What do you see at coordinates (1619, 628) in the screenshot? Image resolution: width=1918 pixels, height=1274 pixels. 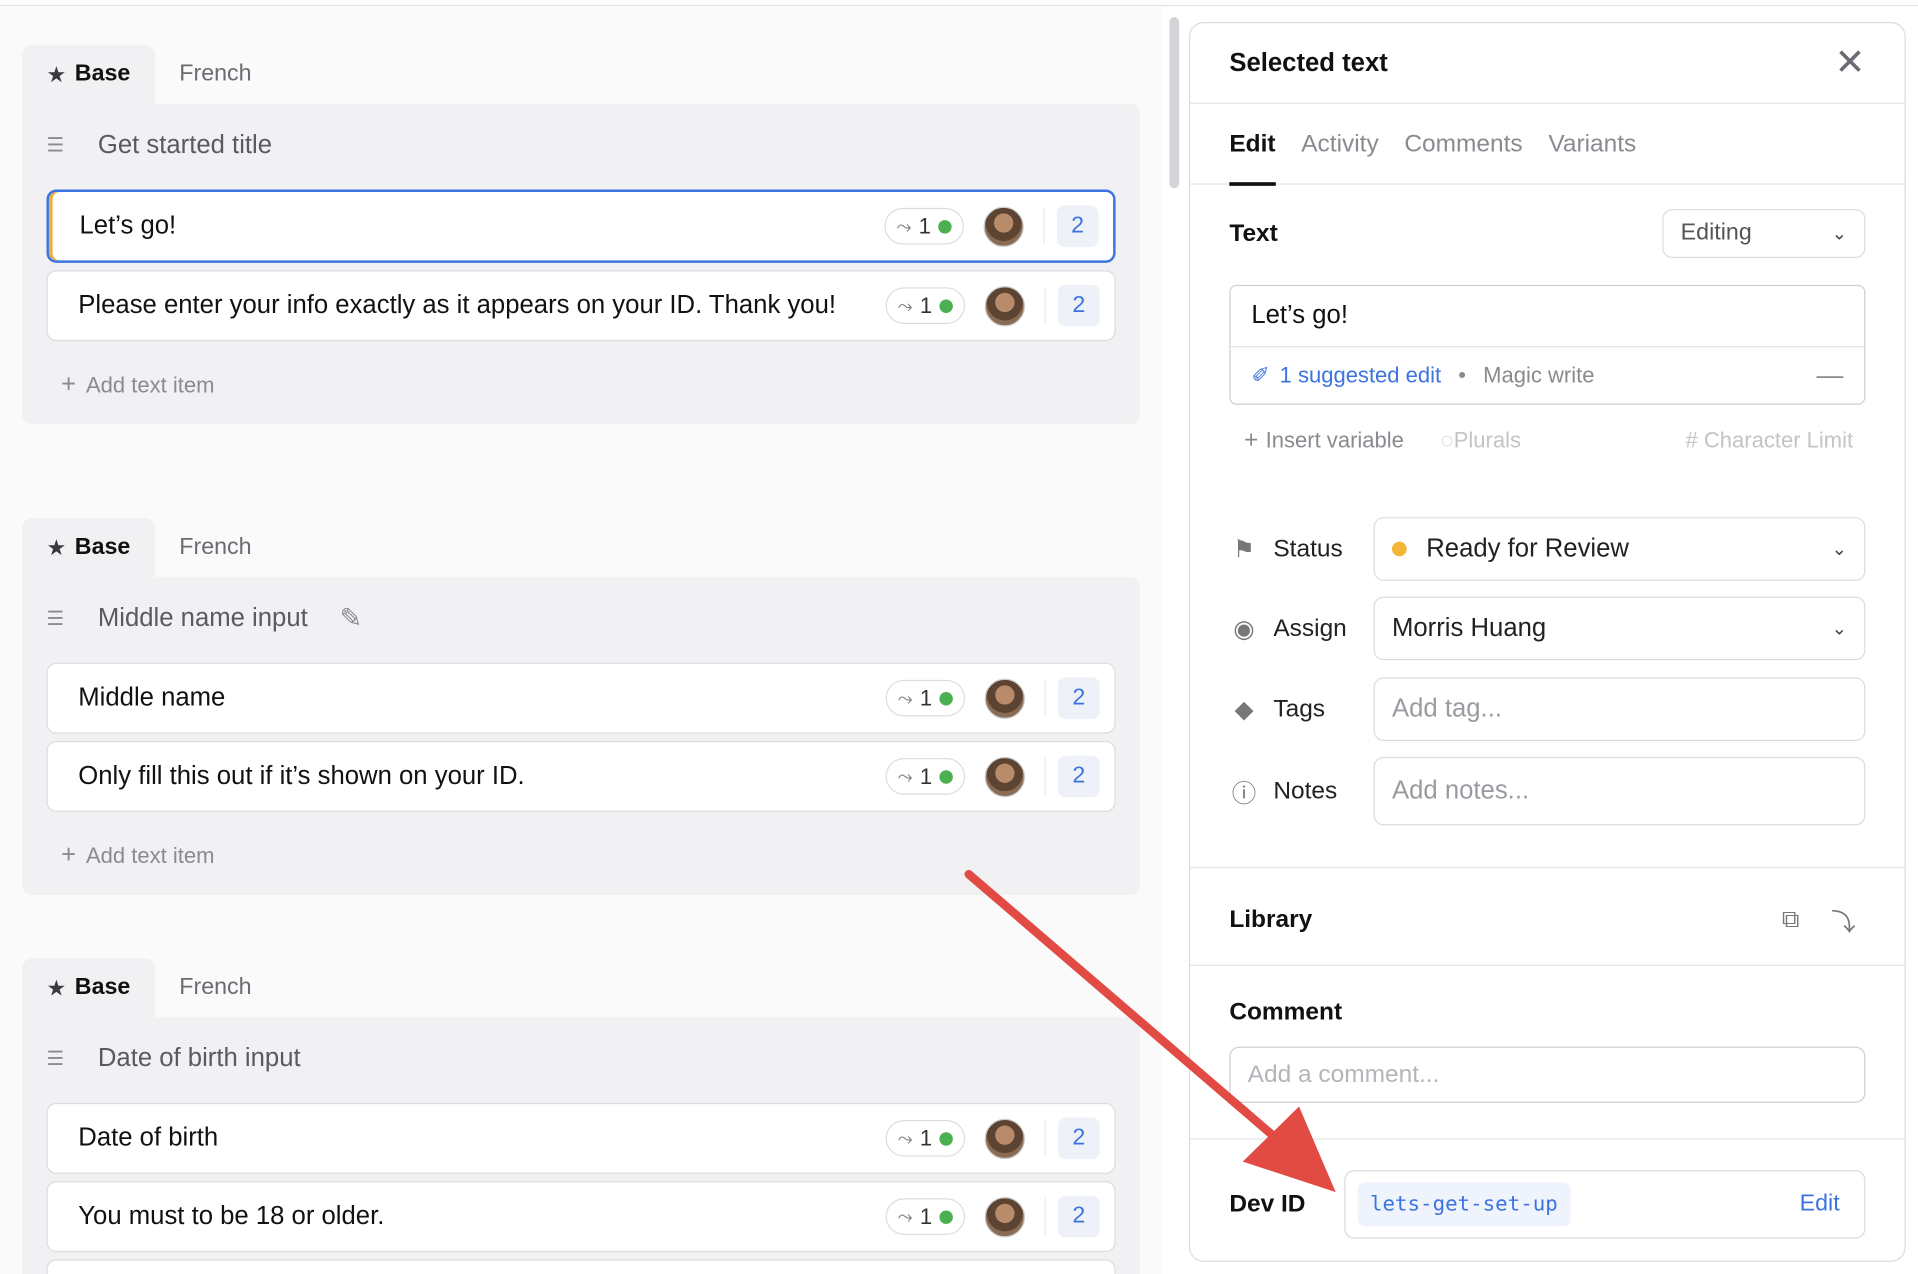 I see `assign-select: Morris Huang ⌄` at bounding box center [1619, 628].